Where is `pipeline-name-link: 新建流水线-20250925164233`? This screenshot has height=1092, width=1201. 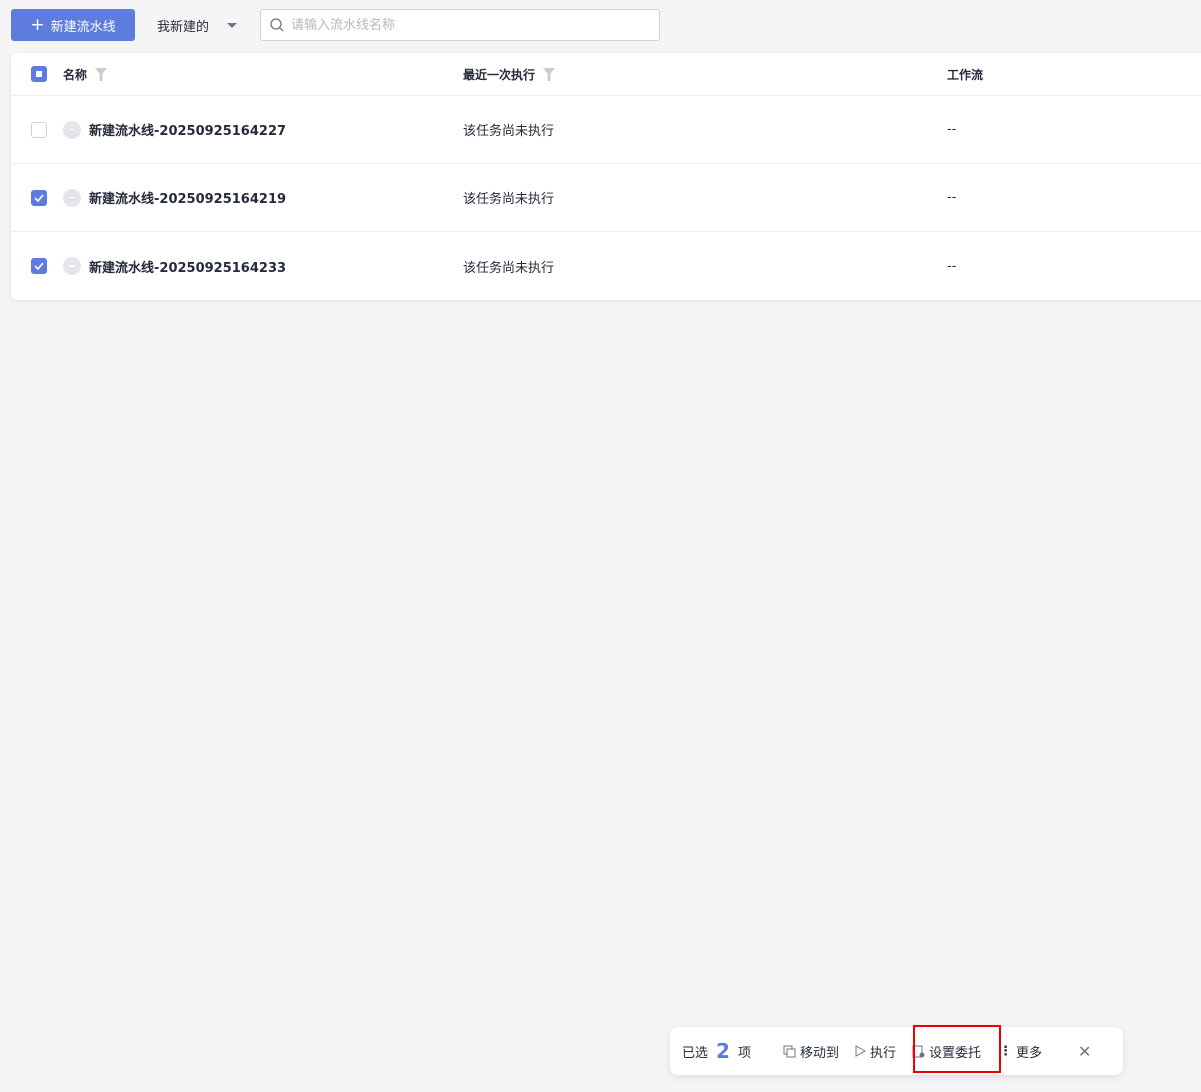 pipeline-name-link: 新建流水线-20250925164233 is located at coordinates (187, 266).